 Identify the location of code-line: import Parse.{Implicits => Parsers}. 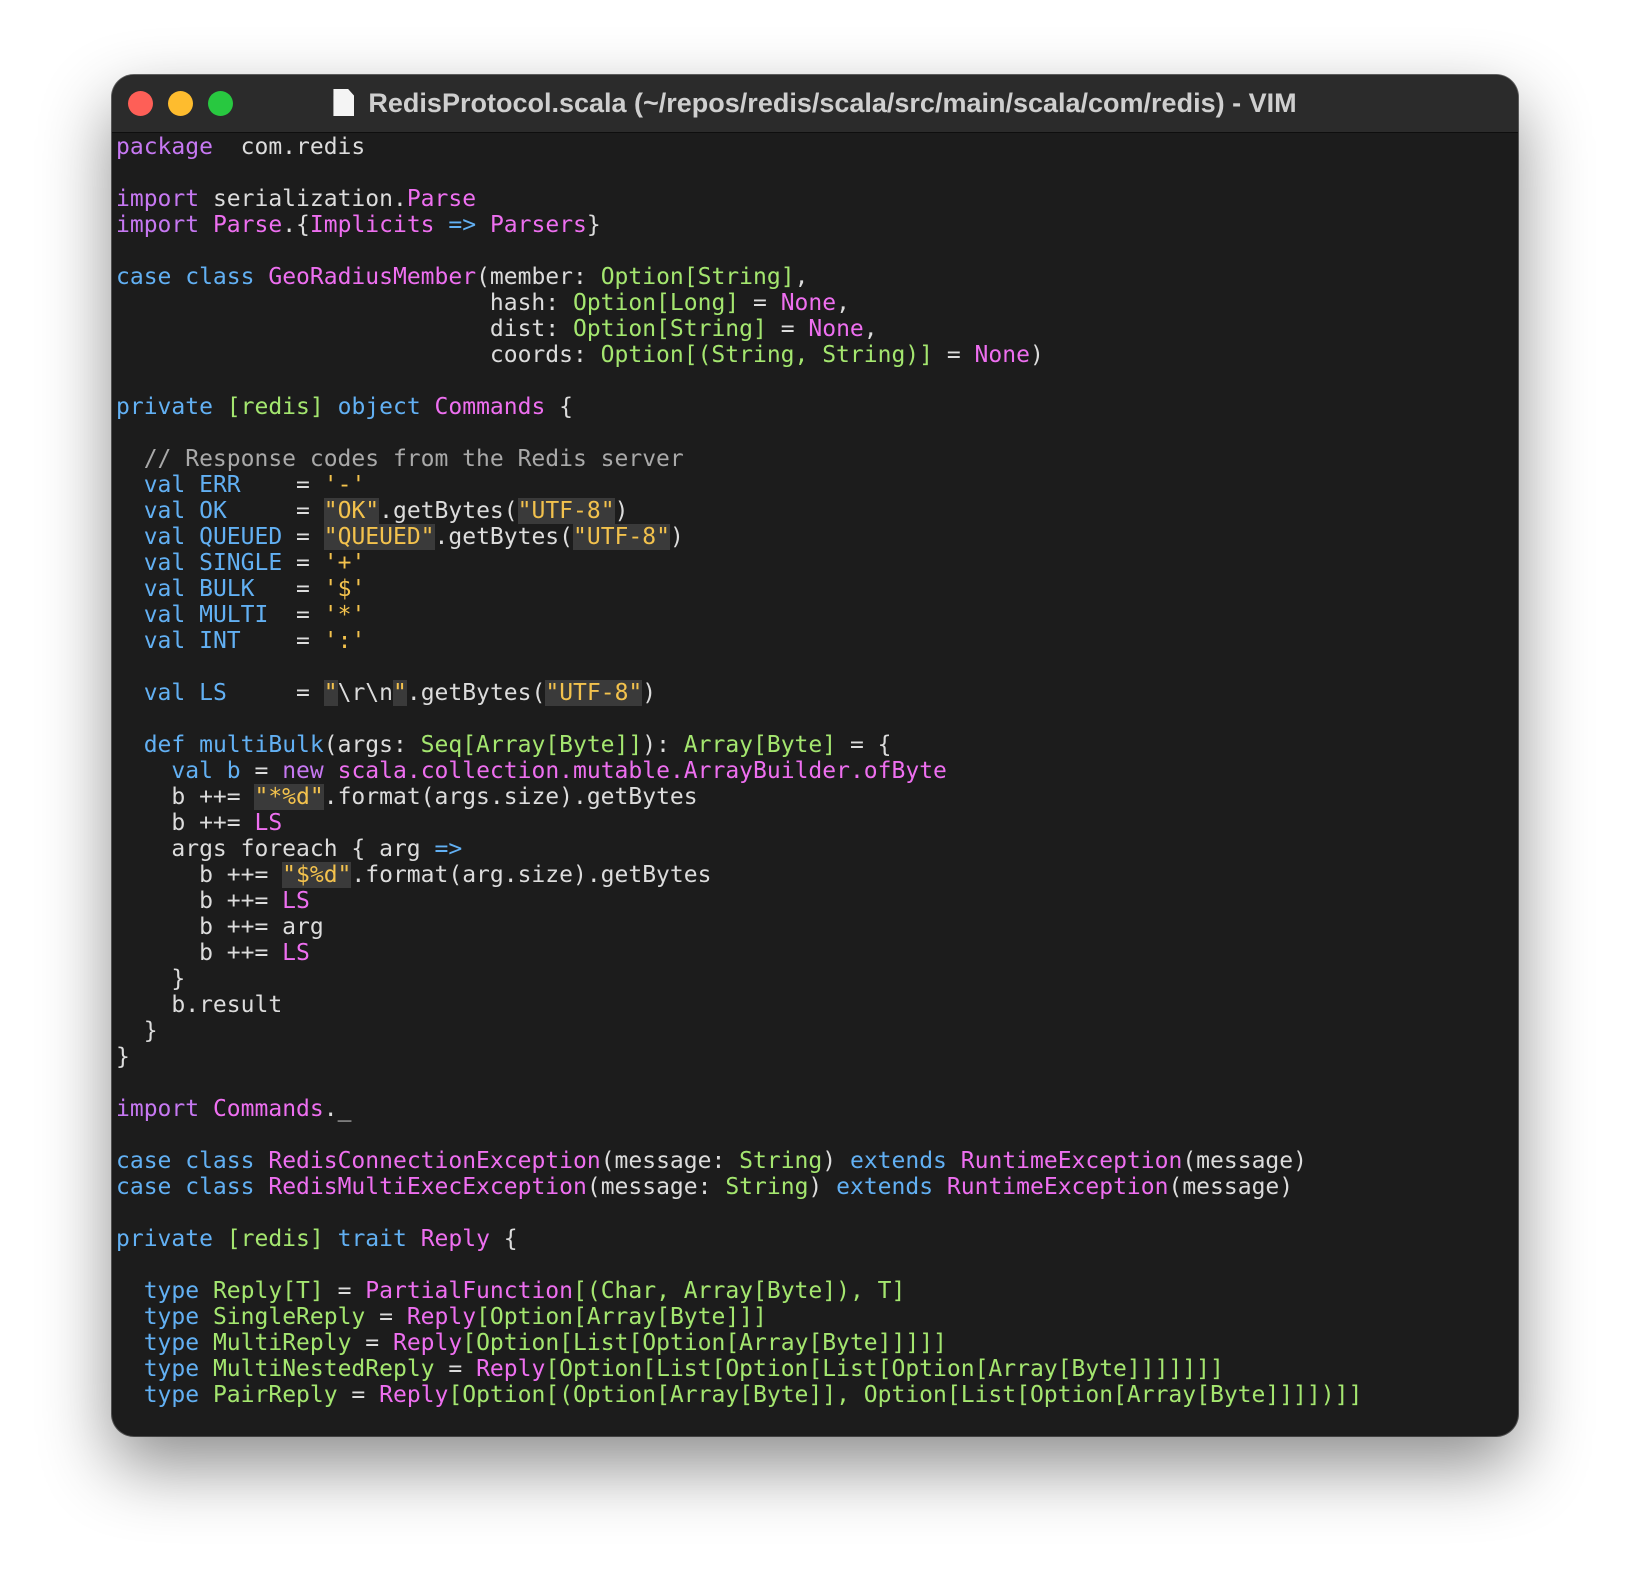
(817, 225).